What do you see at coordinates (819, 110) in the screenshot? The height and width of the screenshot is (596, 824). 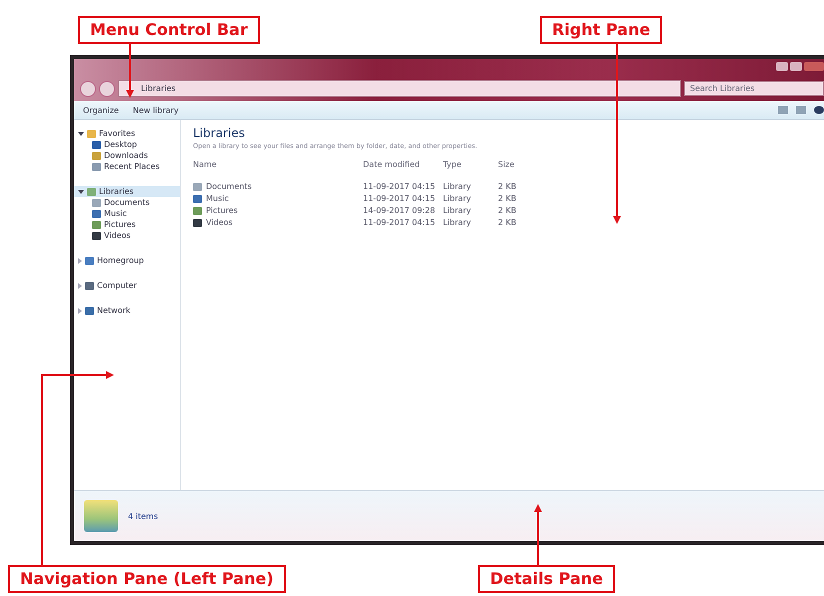 I see `help-icon` at bounding box center [819, 110].